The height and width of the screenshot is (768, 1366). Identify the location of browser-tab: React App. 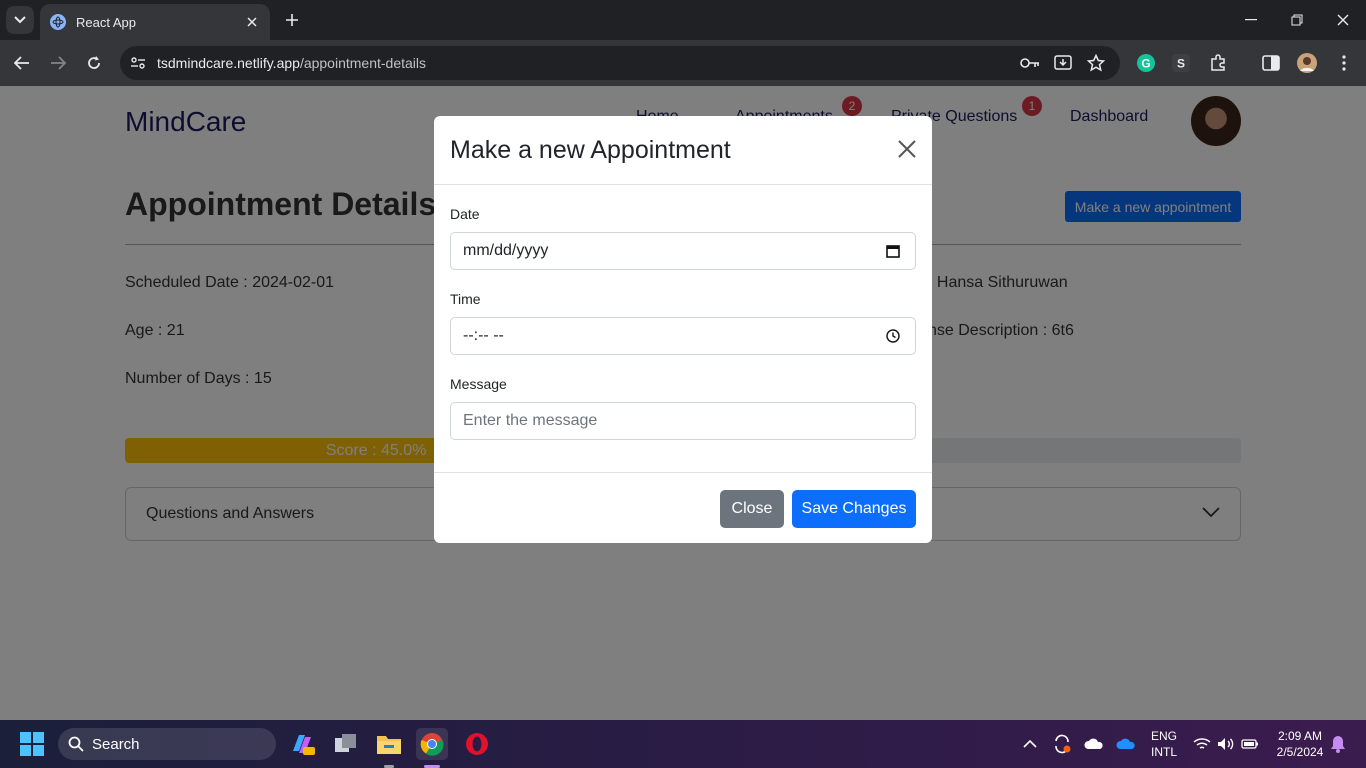
(155, 22).